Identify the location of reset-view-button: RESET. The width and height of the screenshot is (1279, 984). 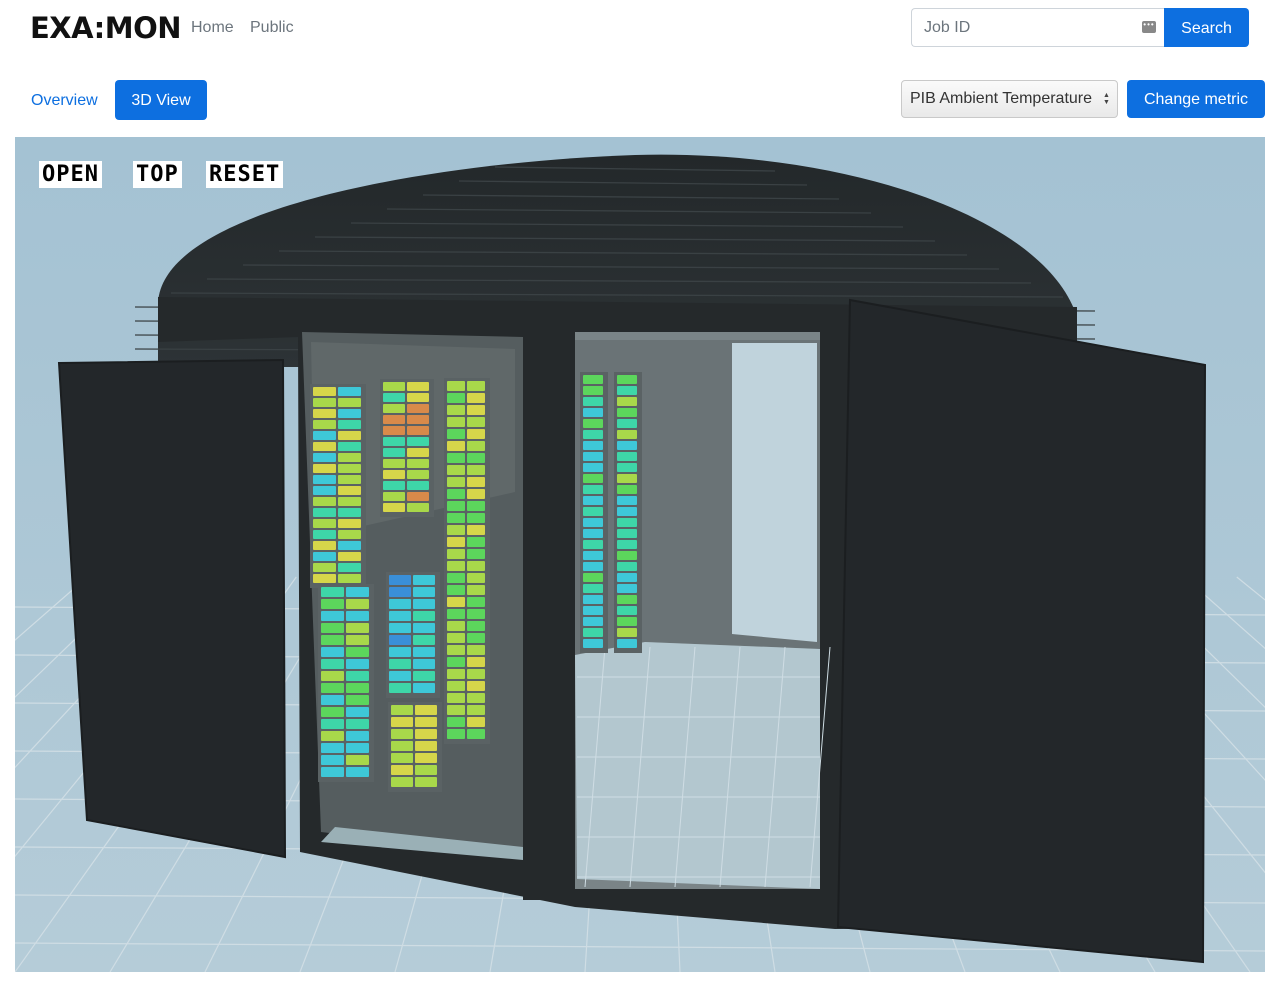
(245, 174).